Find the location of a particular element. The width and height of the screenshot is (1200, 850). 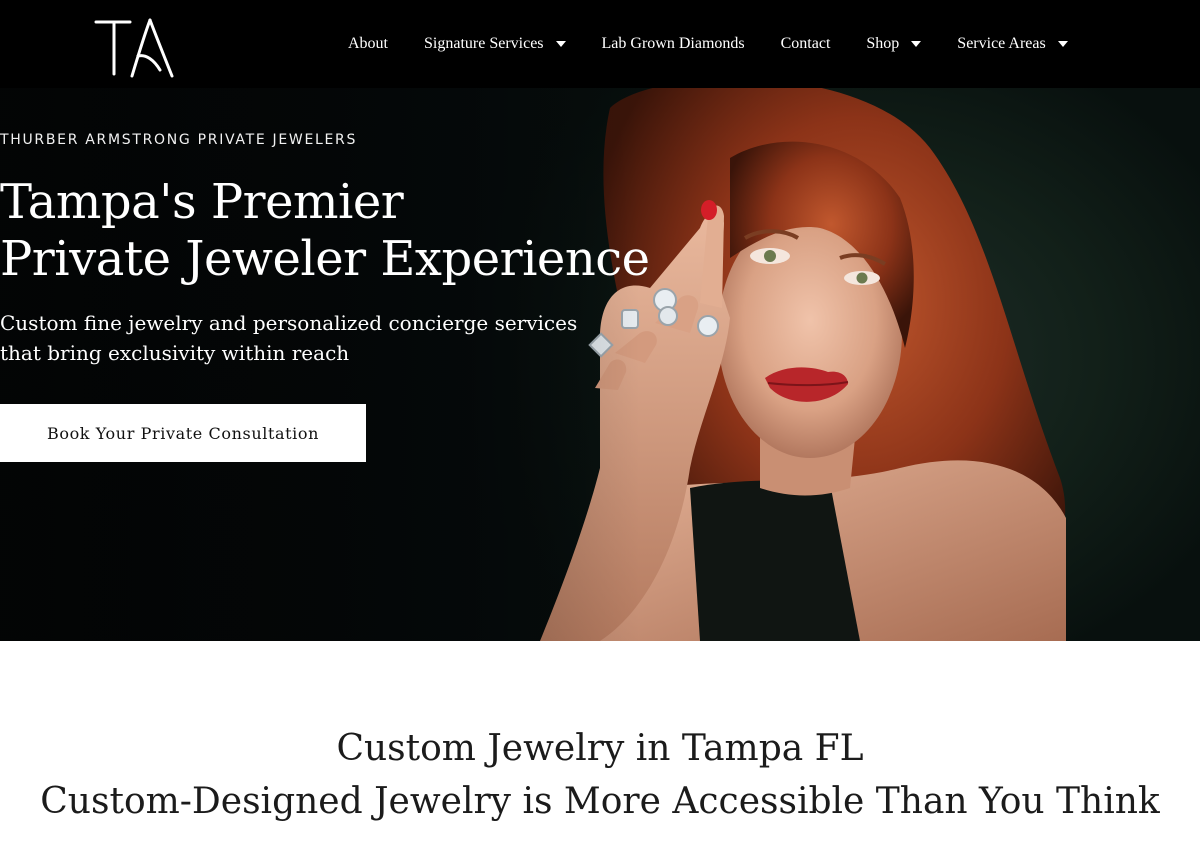

hero-eyebrow: THURBER ARMSTRONG PRIVATE JEWELERS is located at coordinates (179, 140).